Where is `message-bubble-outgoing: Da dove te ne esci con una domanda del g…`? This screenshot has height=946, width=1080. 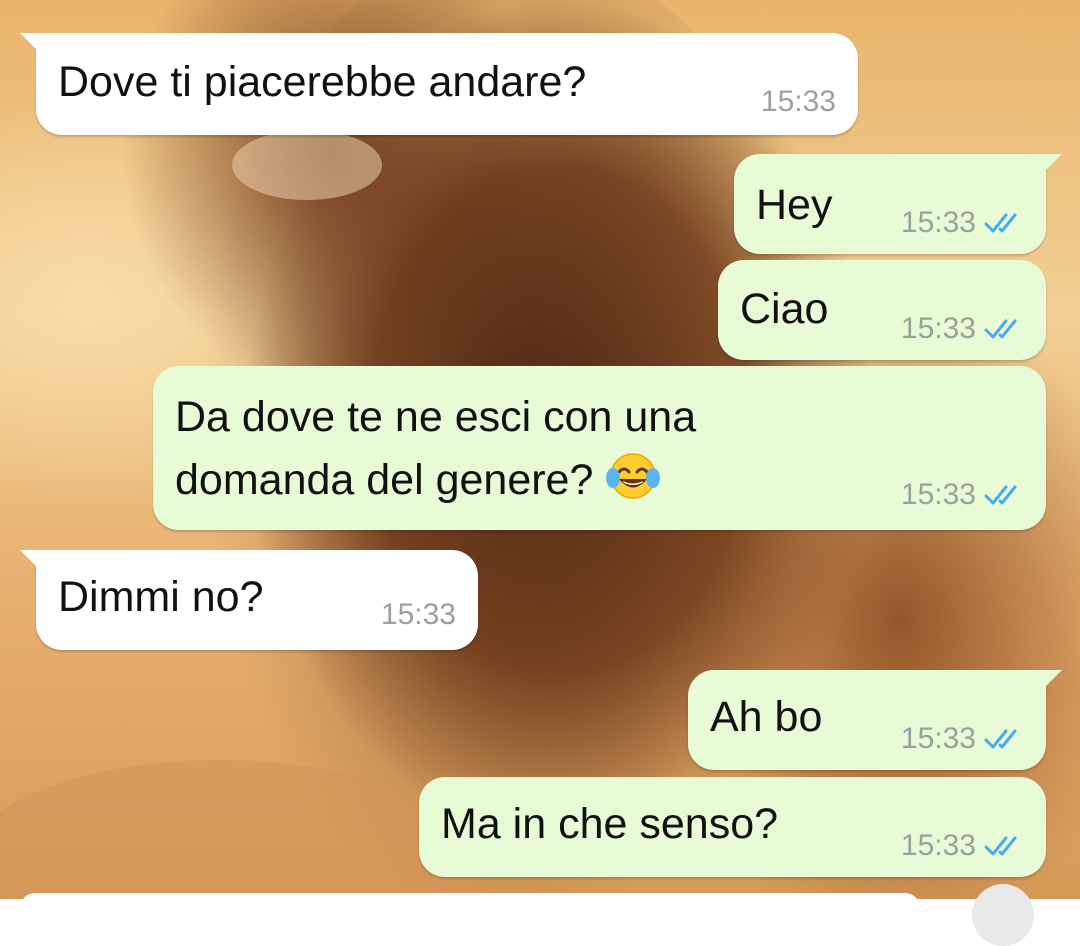 message-bubble-outgoing: Da dove te ne esci con una domanda del g… is located at coordinates (599, 448).